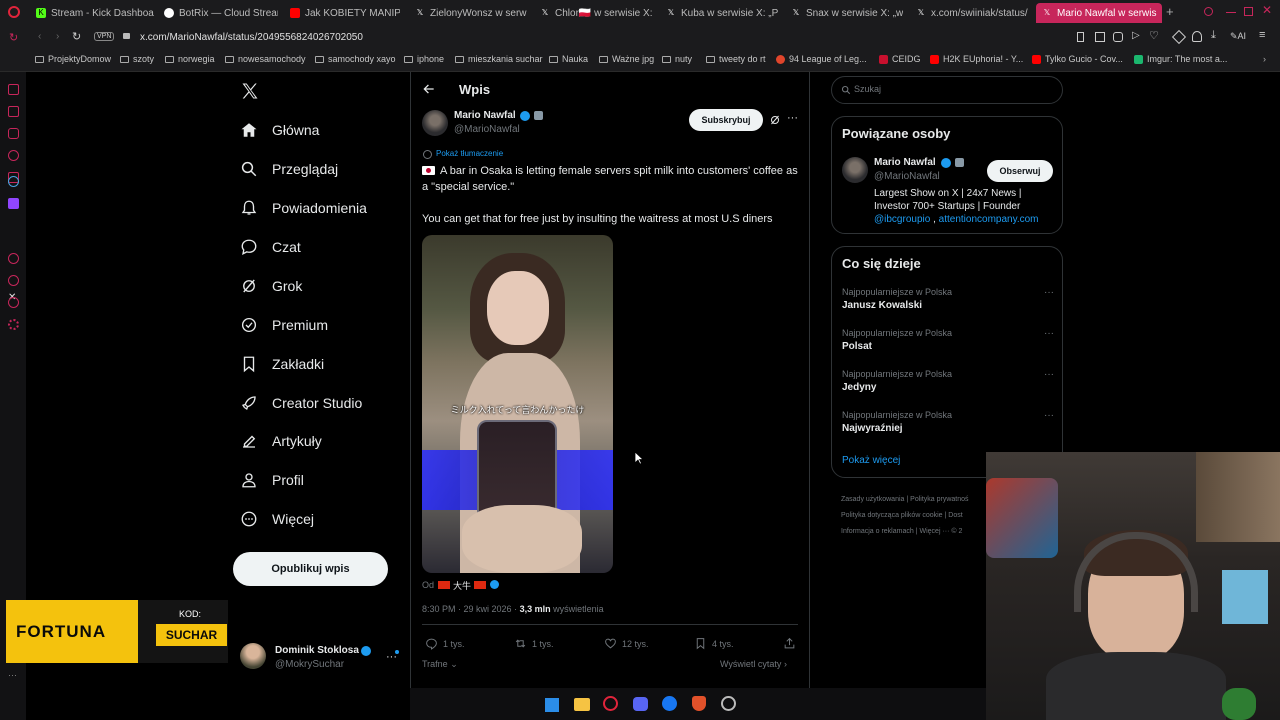  What do you see at coordinates (948, 340) in the screenshot?
I see `trend-item: Najpopularniejsze w Polska Polsat ···` at bounding box center [948, 340].